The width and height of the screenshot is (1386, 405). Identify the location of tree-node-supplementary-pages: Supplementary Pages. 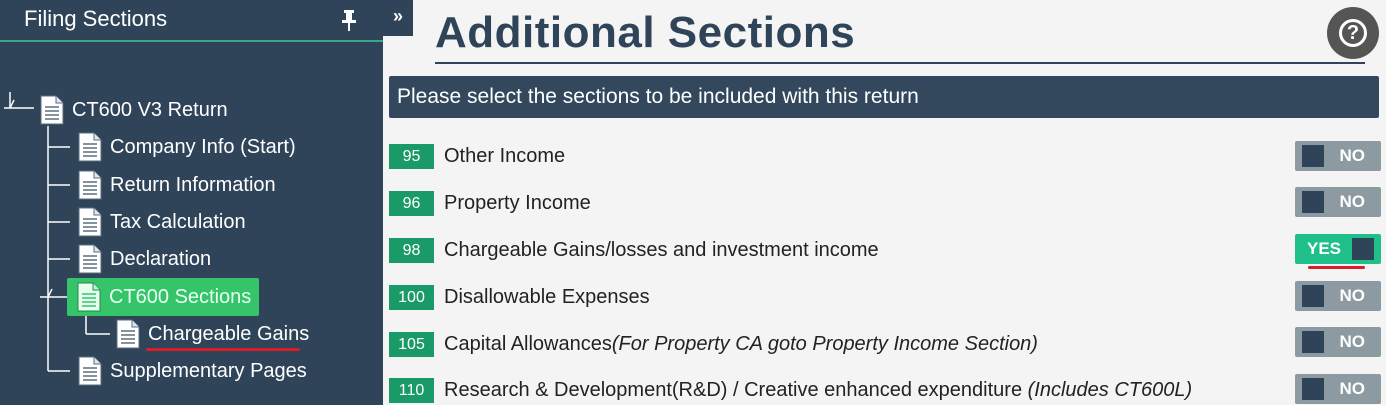
(192, 371).